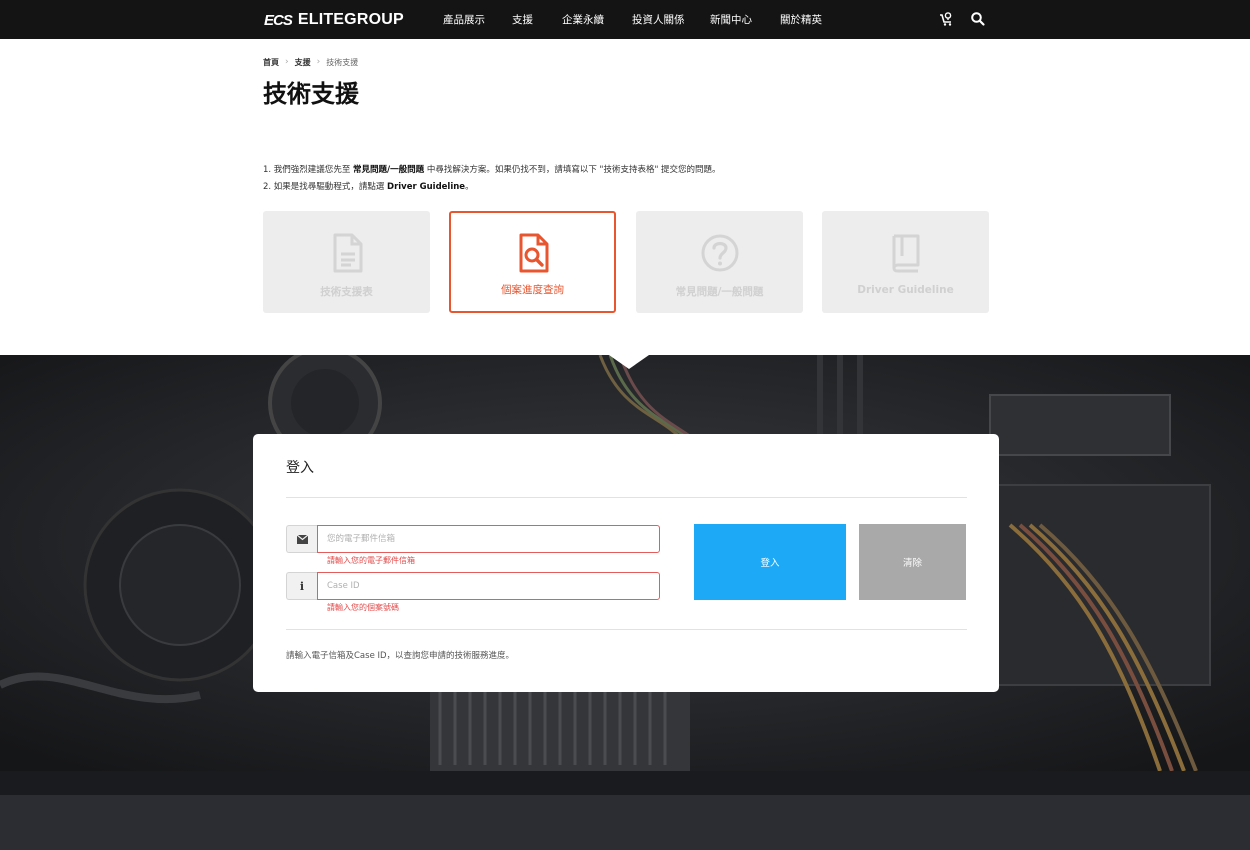 Image resolution: width=1250 pixels, height=850 pixels. Describe the element at coordinates (388, 170) in the screenshot. I see `faq-link: 常見問題/一般問題` at that location.